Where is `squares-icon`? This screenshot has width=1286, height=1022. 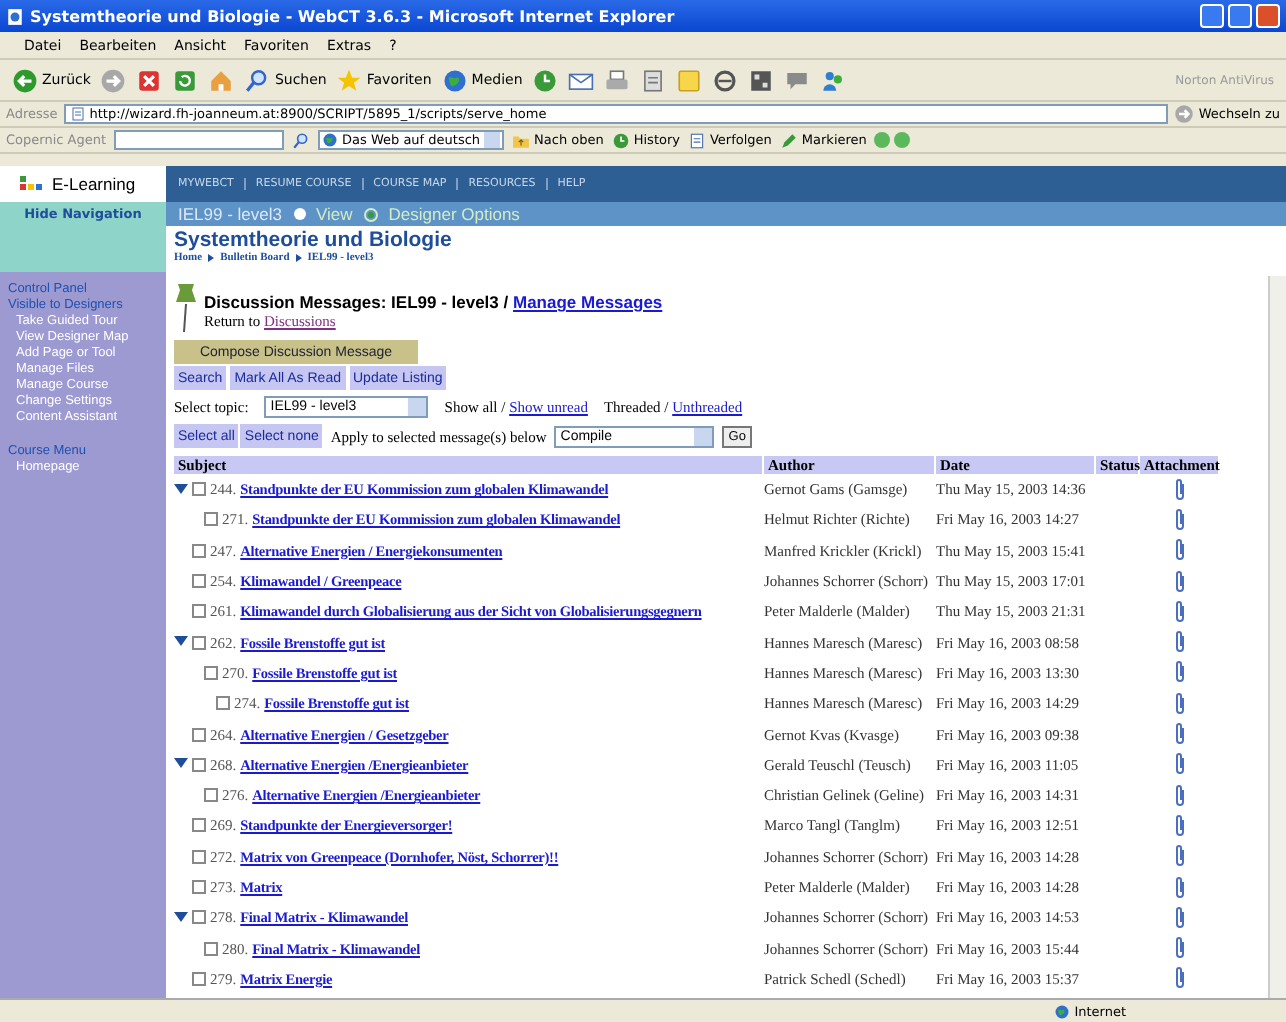 squares-icon is located at coordinates (32, 184).